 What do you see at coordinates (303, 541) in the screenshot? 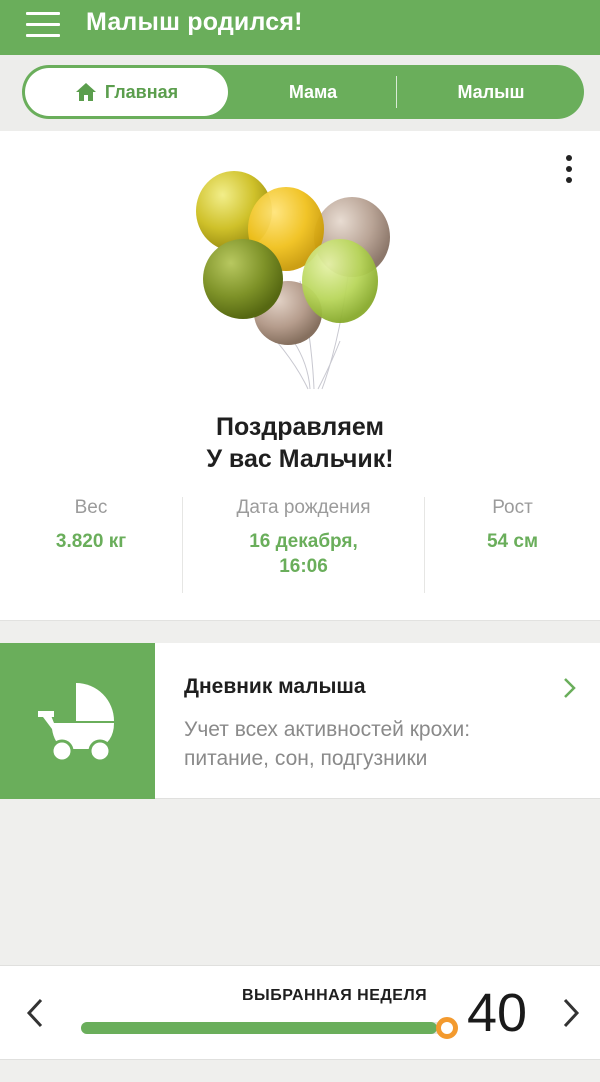
I see `stat-birthdate-date: 16 декабря,` at bounding box center [303, 541].